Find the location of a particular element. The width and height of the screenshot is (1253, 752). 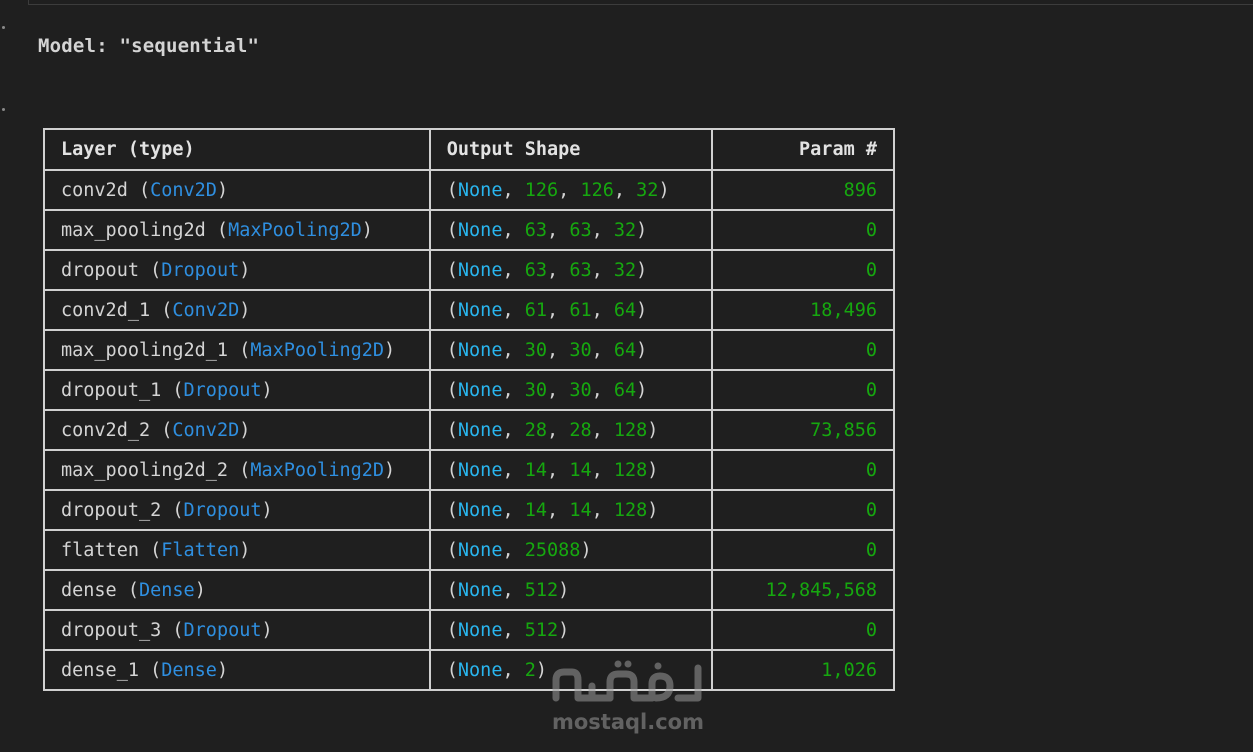

layer-name: conv2d_1 is located at coordinates (106, 310).